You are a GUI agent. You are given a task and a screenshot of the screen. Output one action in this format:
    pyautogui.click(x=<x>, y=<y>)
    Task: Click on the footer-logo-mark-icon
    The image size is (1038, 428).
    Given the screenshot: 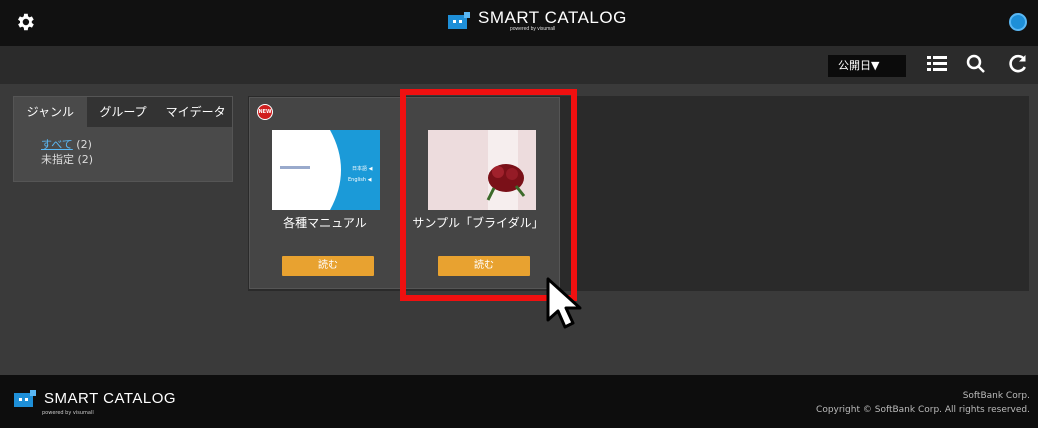 What is the action you would take?
    pyautogui.click(x=25, y=398)
    